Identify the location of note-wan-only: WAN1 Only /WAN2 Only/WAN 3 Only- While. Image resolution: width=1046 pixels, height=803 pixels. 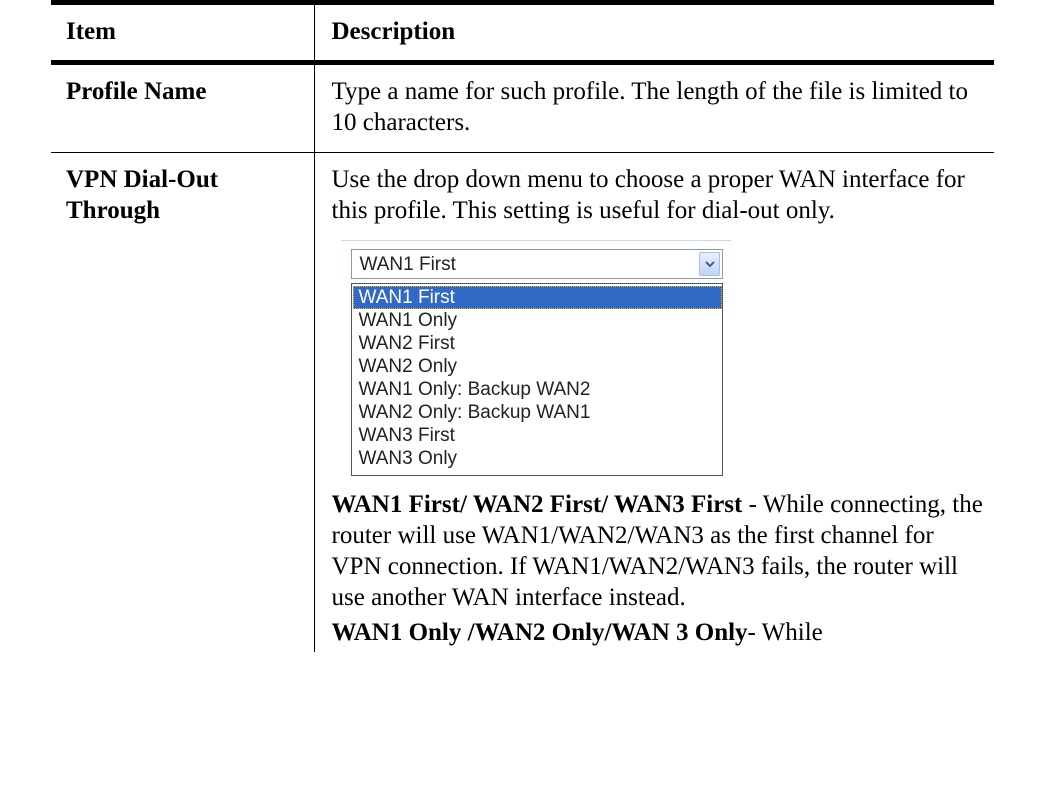
(659, 632).